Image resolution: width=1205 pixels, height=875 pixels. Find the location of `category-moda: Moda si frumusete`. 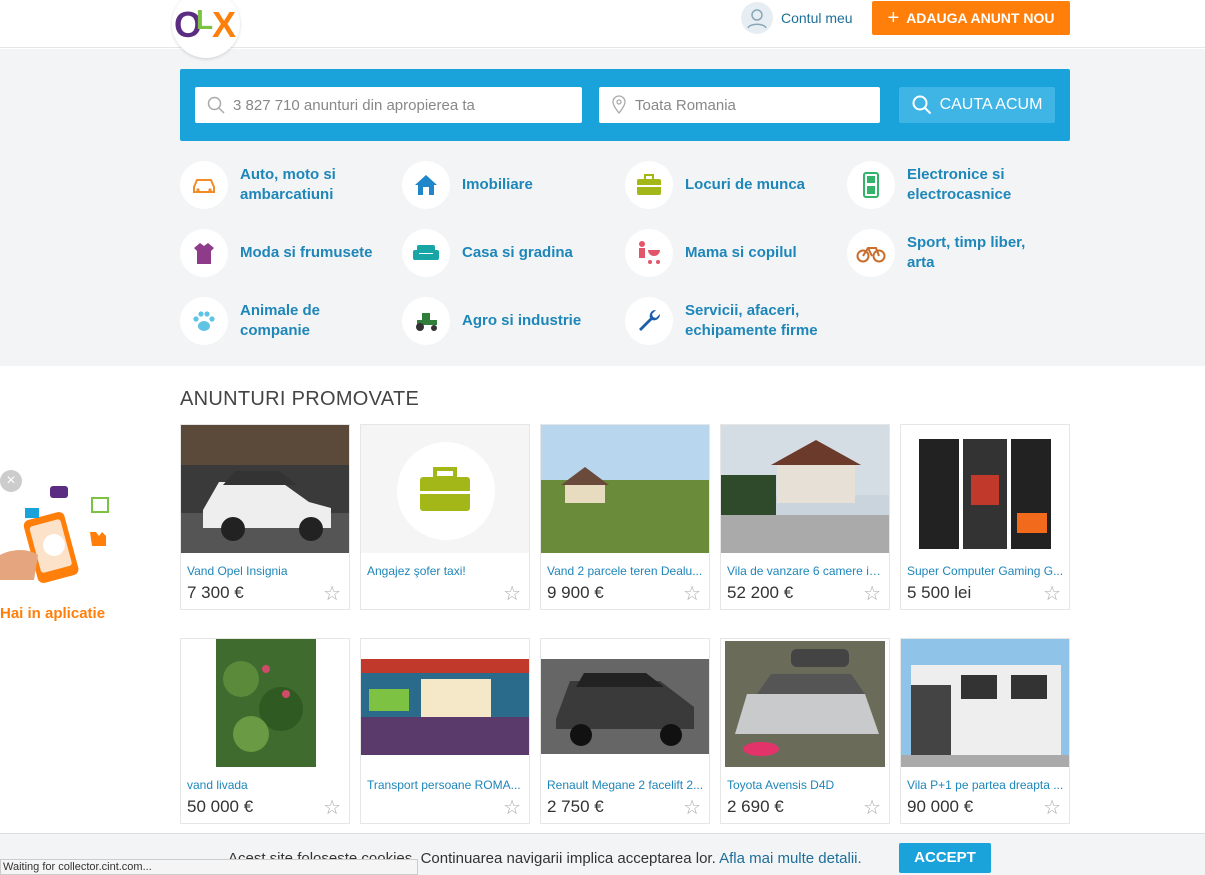

category-moda: Moda si frumusete is located at coordinates (285, 253).